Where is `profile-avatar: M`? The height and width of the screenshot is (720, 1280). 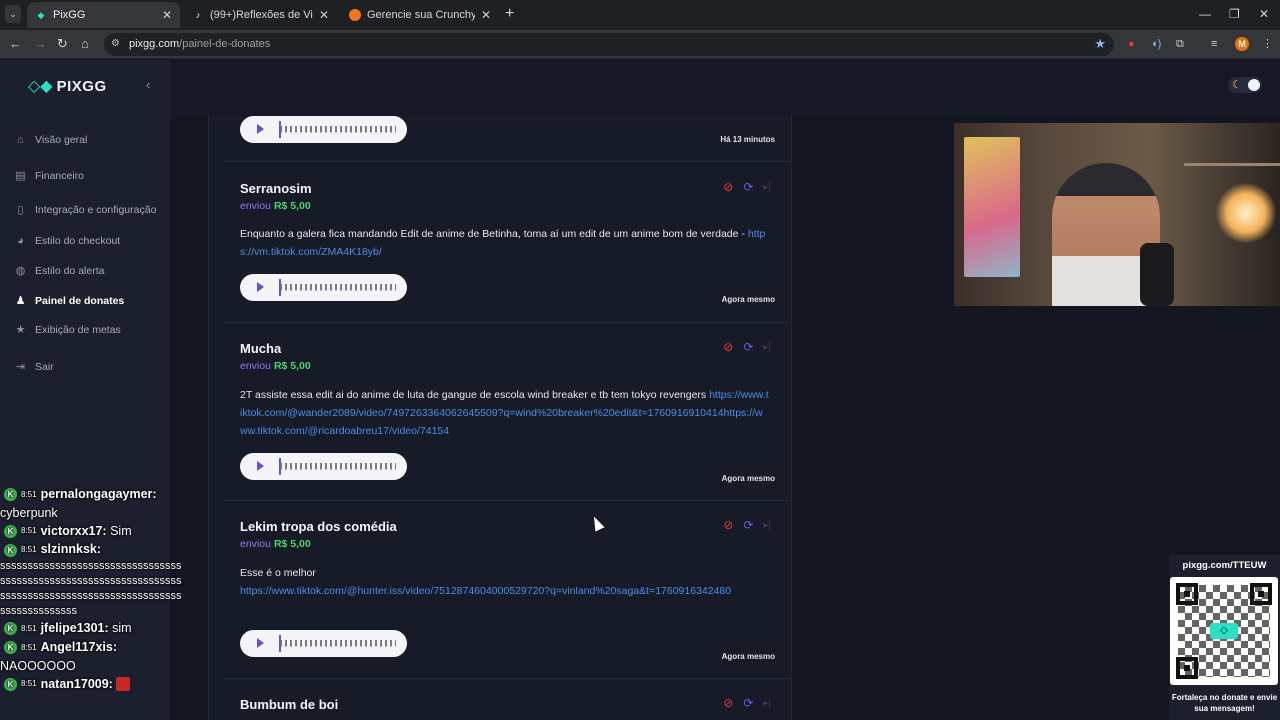
profile-avatar: M is located at coordinates (1242, 44).